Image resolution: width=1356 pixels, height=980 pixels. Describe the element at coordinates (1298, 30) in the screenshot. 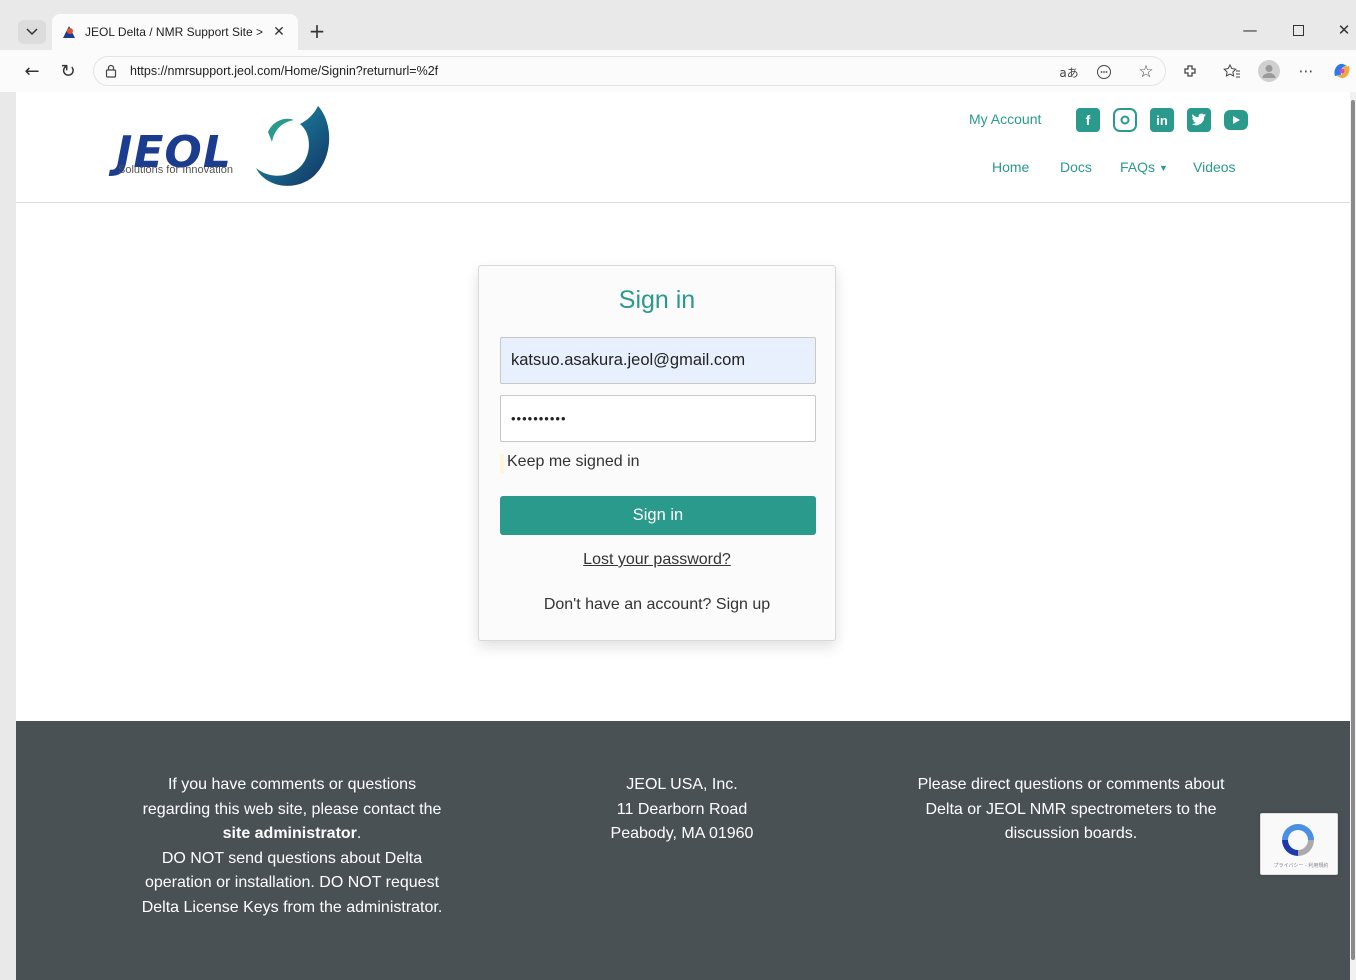

I see `maximize-icon` at that location.